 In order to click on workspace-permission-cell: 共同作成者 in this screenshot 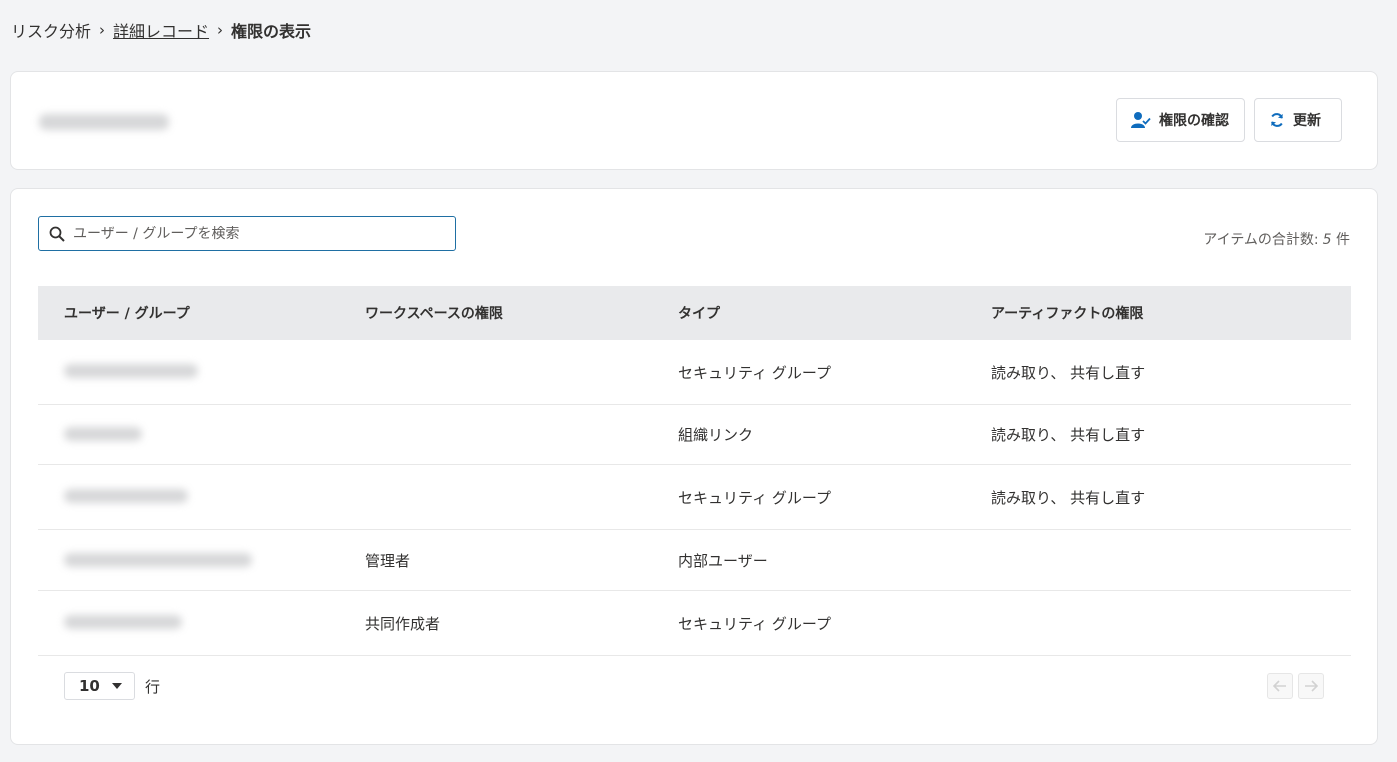, I will do `click(403, 623)`.